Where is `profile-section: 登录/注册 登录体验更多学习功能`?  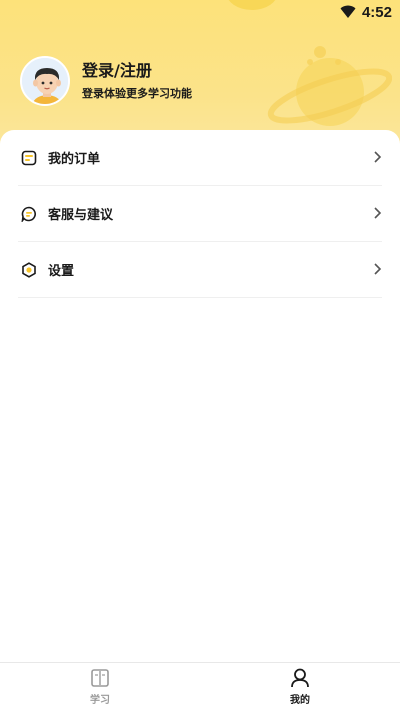
profile-section: 登录/注册 登录体验更多学习功能 is located at coordinates (106, 81).